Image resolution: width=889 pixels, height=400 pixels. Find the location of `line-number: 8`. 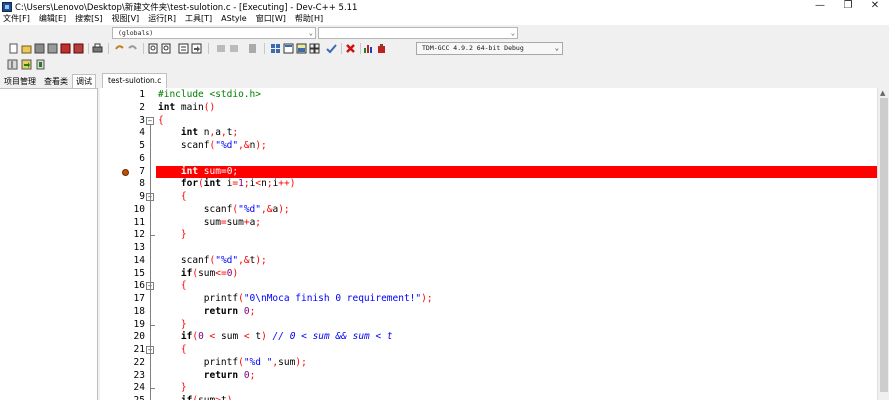

line-number: 8 is located at coordinates (142, 184).